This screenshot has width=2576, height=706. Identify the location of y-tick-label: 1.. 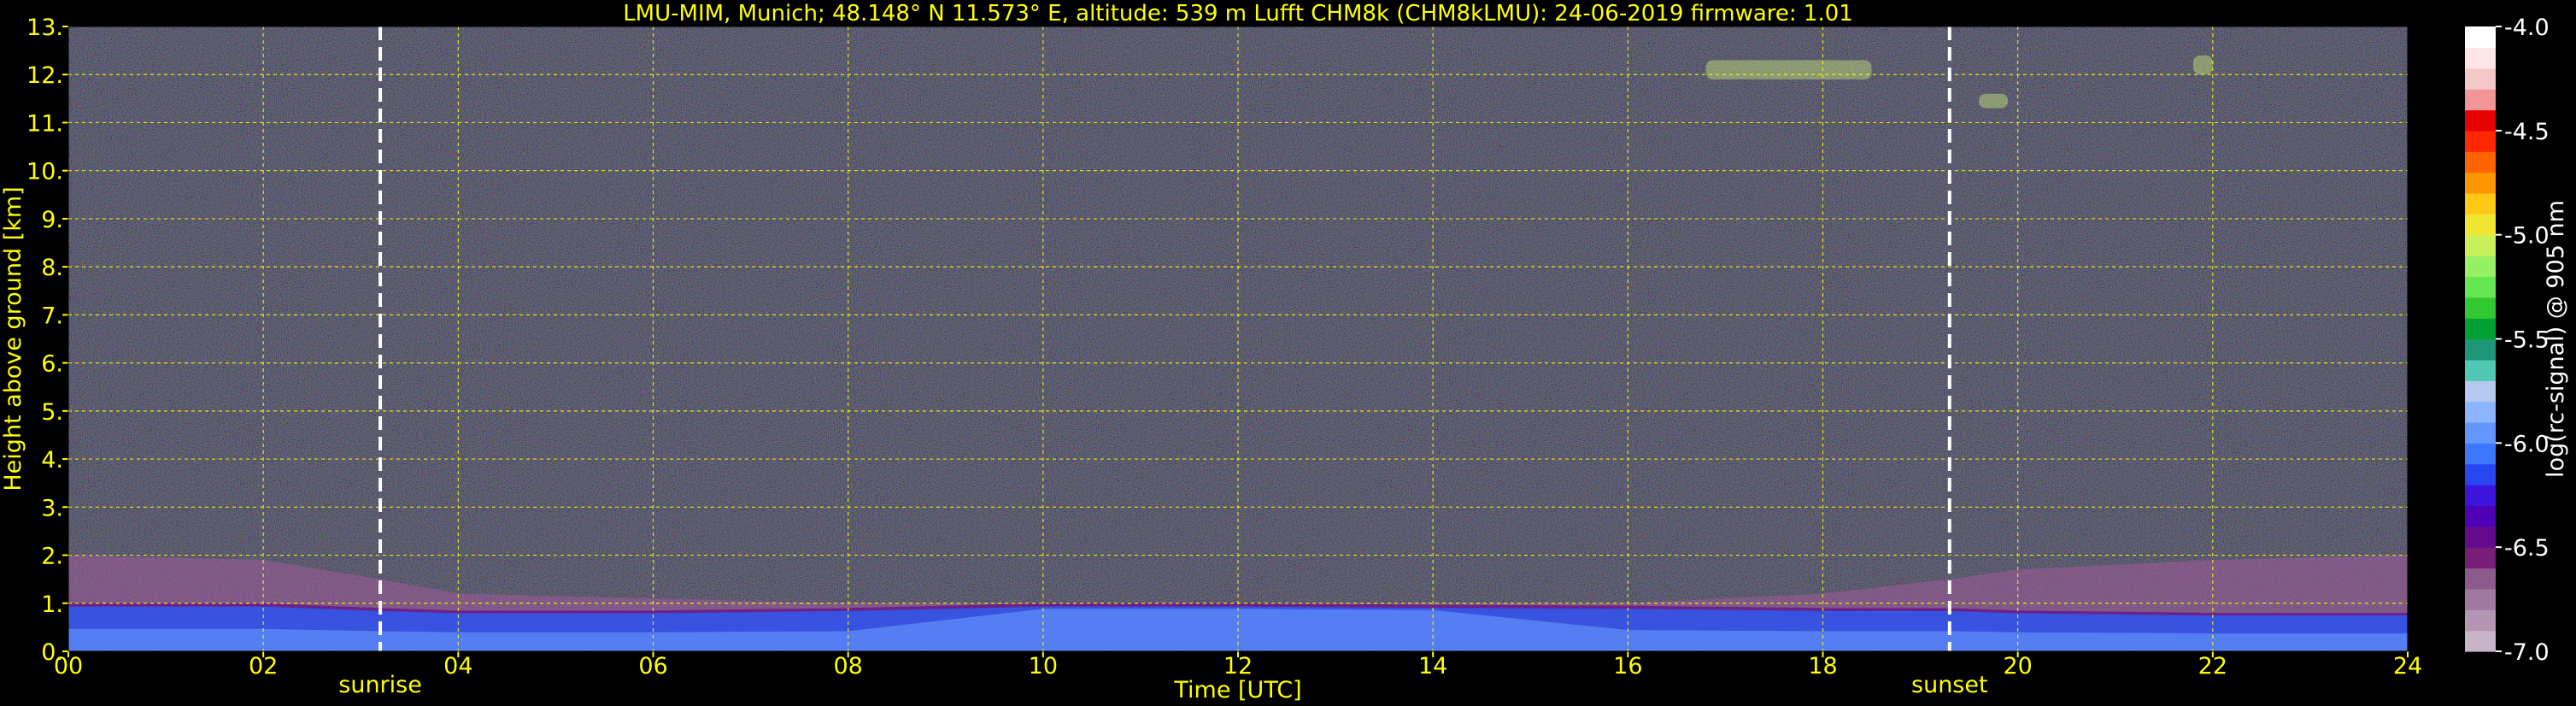
(52, 604).